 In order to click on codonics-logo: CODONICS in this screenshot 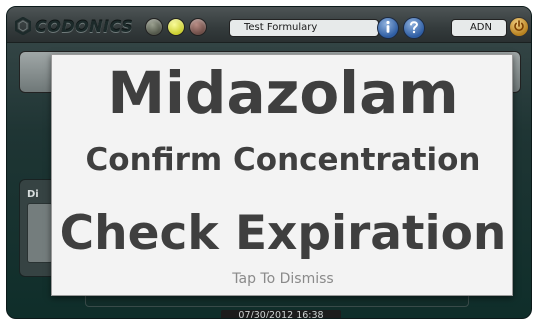, I will do `click(74, 26)`.